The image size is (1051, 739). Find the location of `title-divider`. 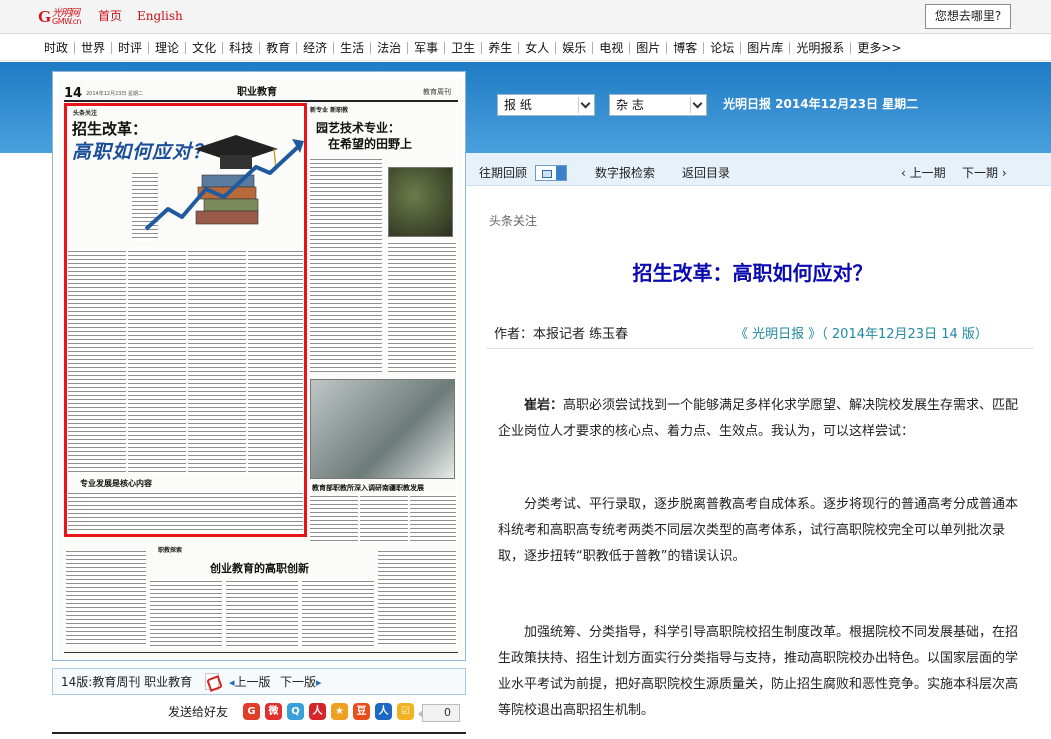

title-divider is located at coordinates (760, 348).